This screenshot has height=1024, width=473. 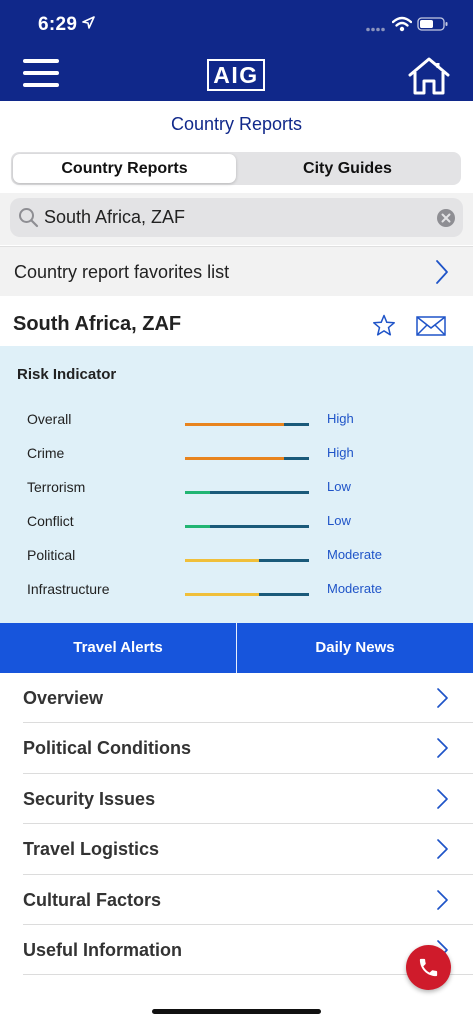 I want to click on alerts-news-tabbar: Travel Alerts Daily News, so click(x=236, y=648).